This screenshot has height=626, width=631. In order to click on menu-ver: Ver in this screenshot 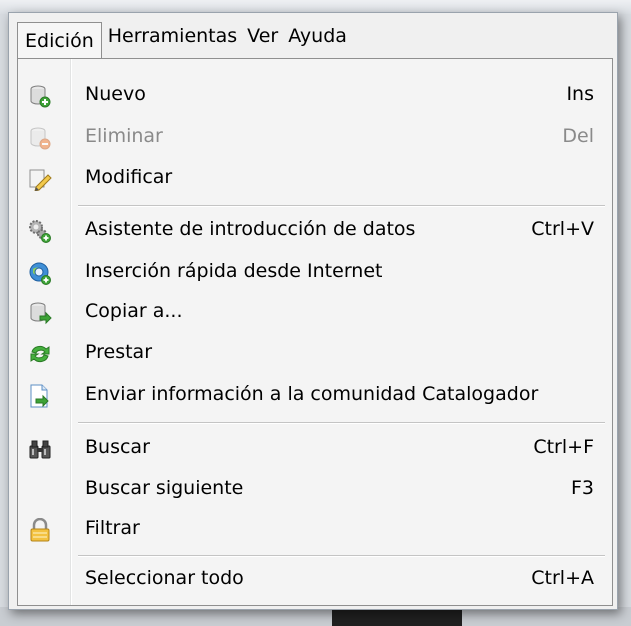, I will do `click(262, 36)`.